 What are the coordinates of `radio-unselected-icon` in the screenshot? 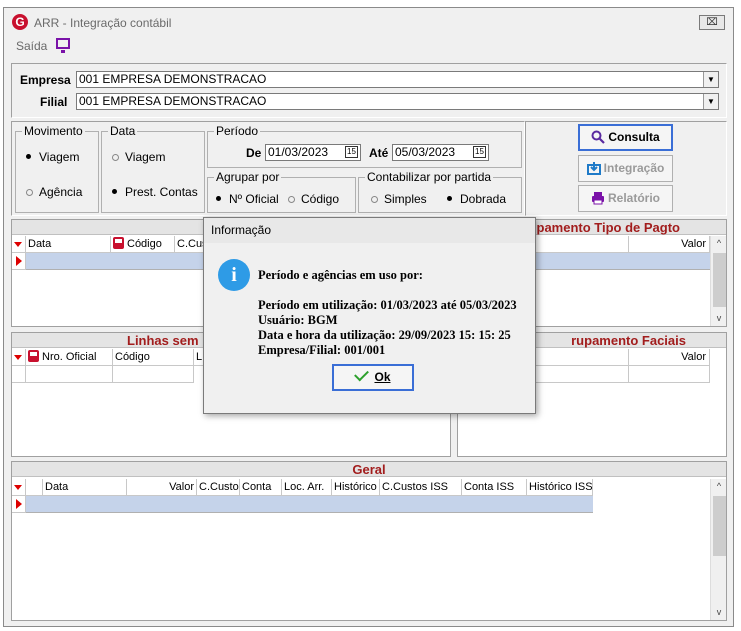 It's located at (290, 198).